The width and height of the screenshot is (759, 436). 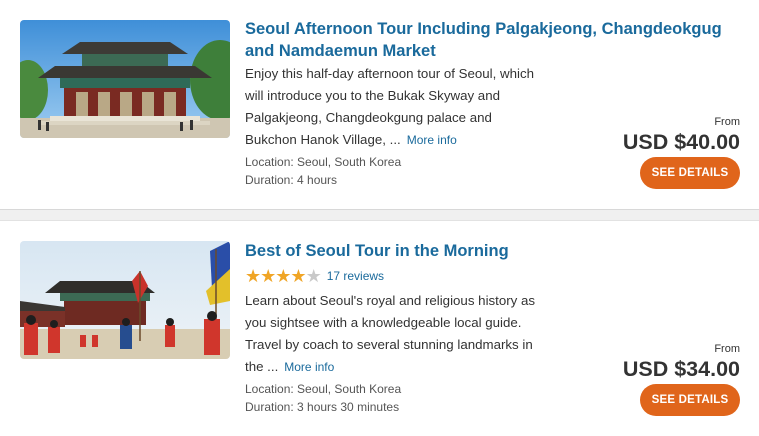 I want to click on tour-price: USD $40.00, so click(x=681, y=142).